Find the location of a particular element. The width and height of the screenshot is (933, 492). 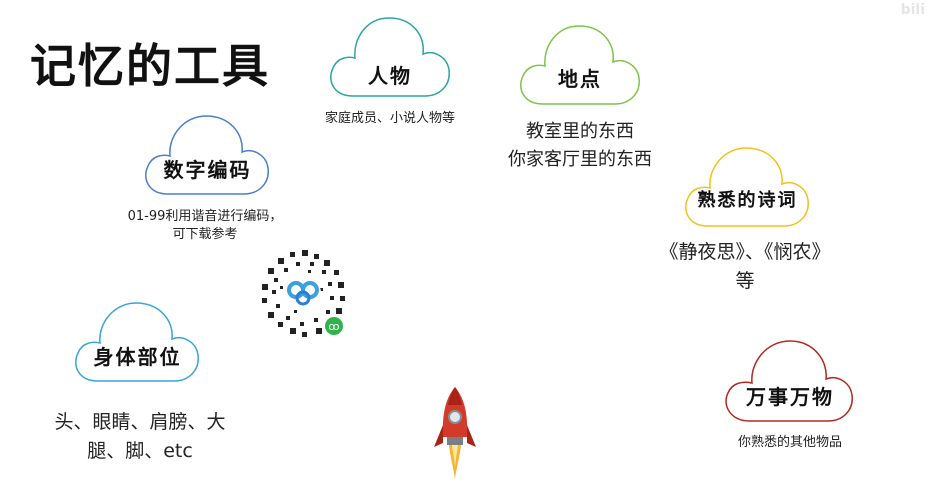

rocket-icon is located at coordinates (455, 435).